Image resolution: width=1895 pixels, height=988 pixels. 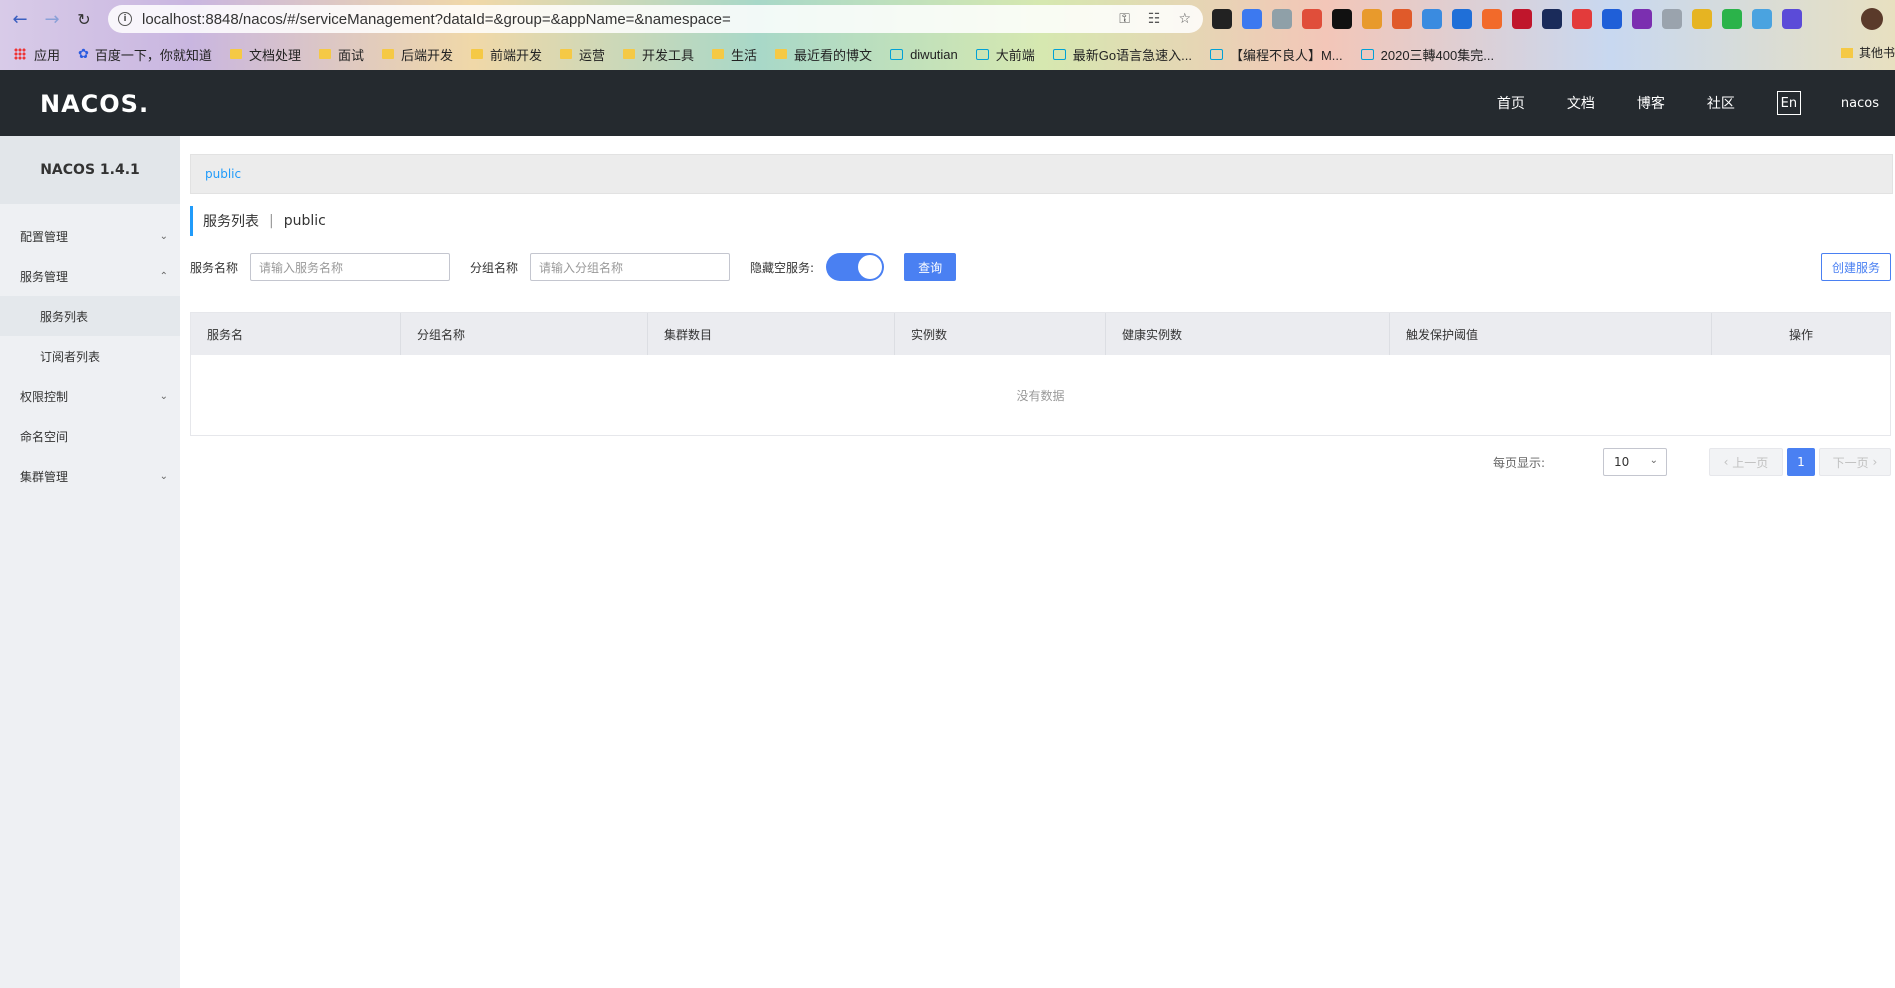 What do you see at coordinates (90, 476) in the screenshot?
I see `sidebar-item-cluster: 集群管理 ⌄` at bounding box center [90, 476].